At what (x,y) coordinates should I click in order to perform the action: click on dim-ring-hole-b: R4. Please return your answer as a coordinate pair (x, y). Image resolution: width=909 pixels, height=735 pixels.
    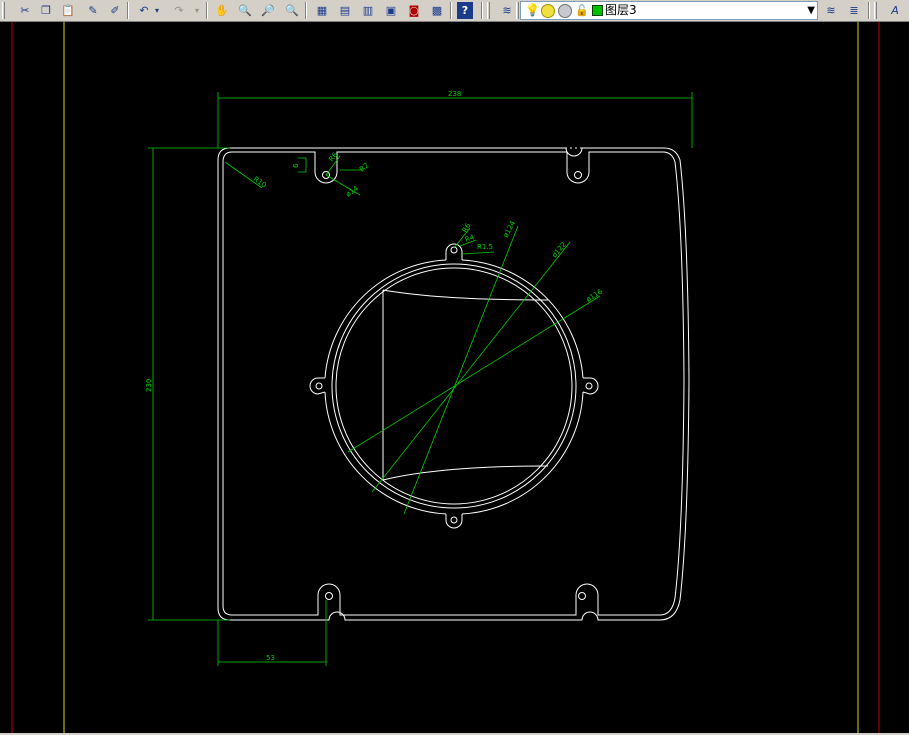
    Looking at the image, I should click on (470, 238).